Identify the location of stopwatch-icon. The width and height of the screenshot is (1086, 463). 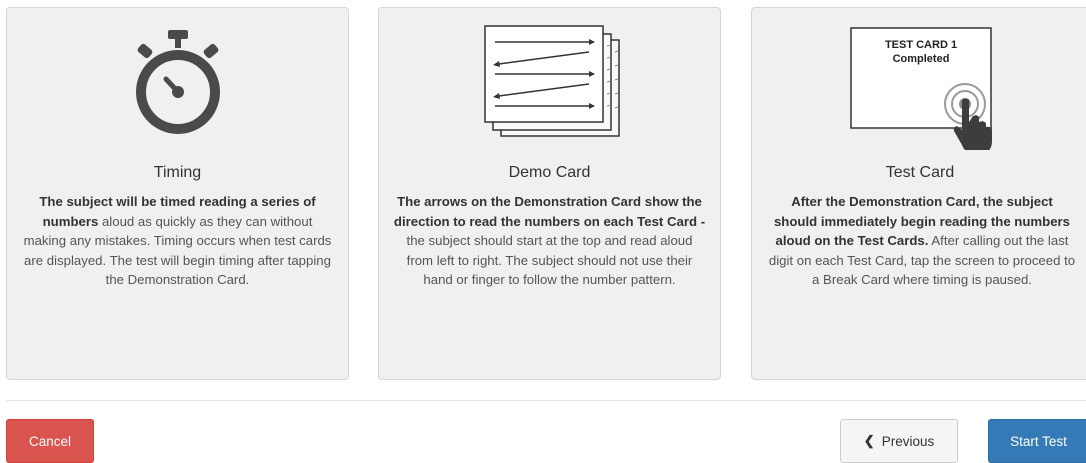
(177, 82).